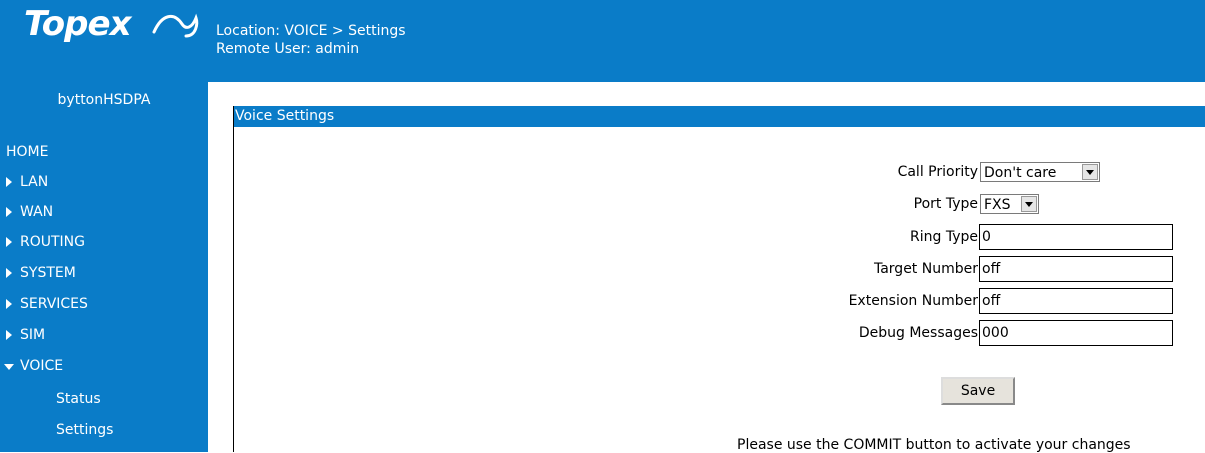 This screenshot has width=1205, height=453. Describe the element at coordinates (606, 204) in the screenshot. I see `port-type-row: Port Type` at that location.